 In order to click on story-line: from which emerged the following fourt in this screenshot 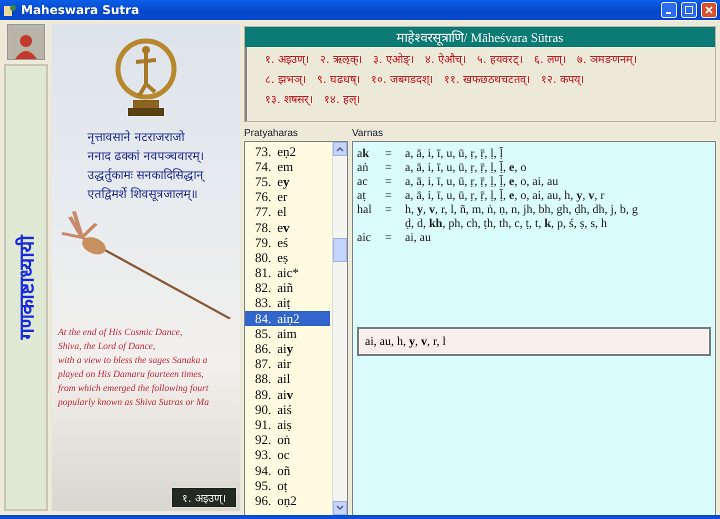, I will do `click(134, 389)`.